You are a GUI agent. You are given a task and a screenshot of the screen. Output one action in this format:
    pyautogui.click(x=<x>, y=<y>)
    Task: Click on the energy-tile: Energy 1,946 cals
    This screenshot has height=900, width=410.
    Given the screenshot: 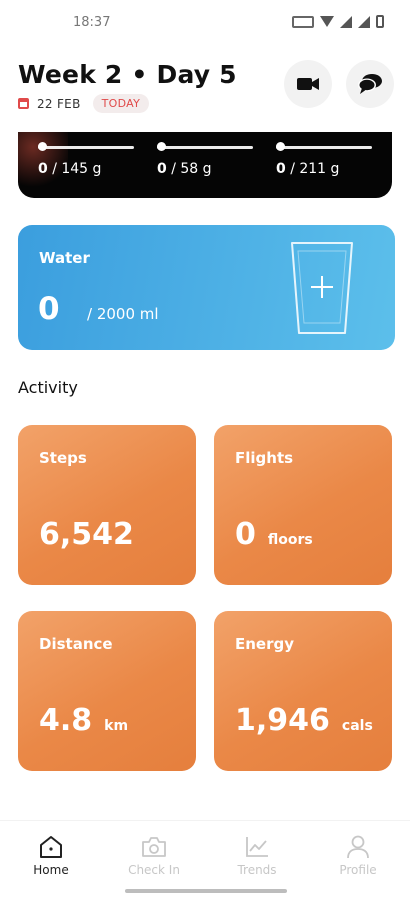 What is the action you would take?
    pyautogui.click(x=303, y=691)
    